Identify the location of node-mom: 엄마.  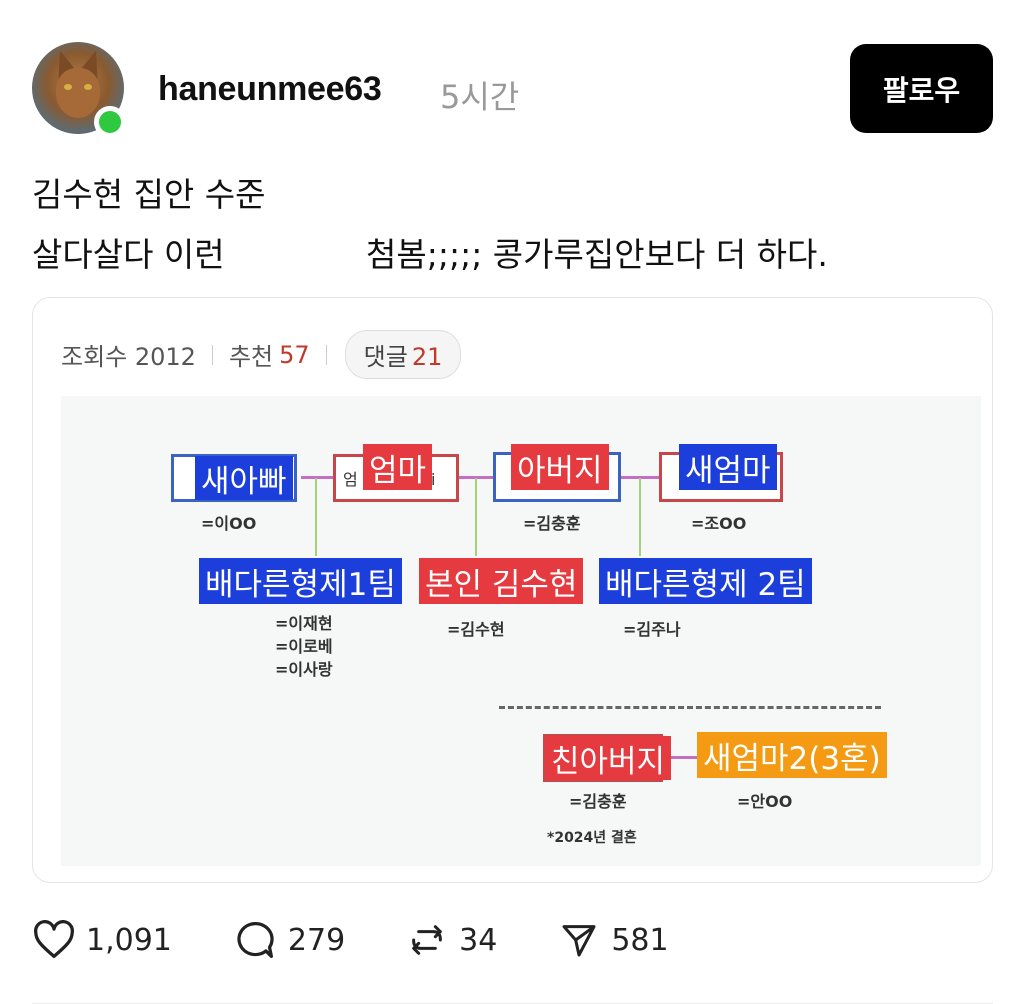
(398, 467).